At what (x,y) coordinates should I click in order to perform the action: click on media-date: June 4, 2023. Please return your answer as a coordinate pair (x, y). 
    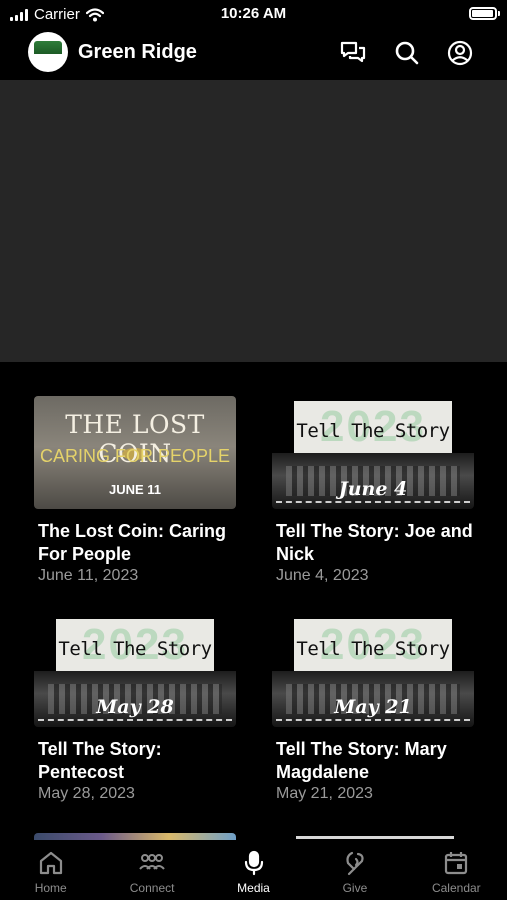
    Looking at the image, I should click on (322, 575).